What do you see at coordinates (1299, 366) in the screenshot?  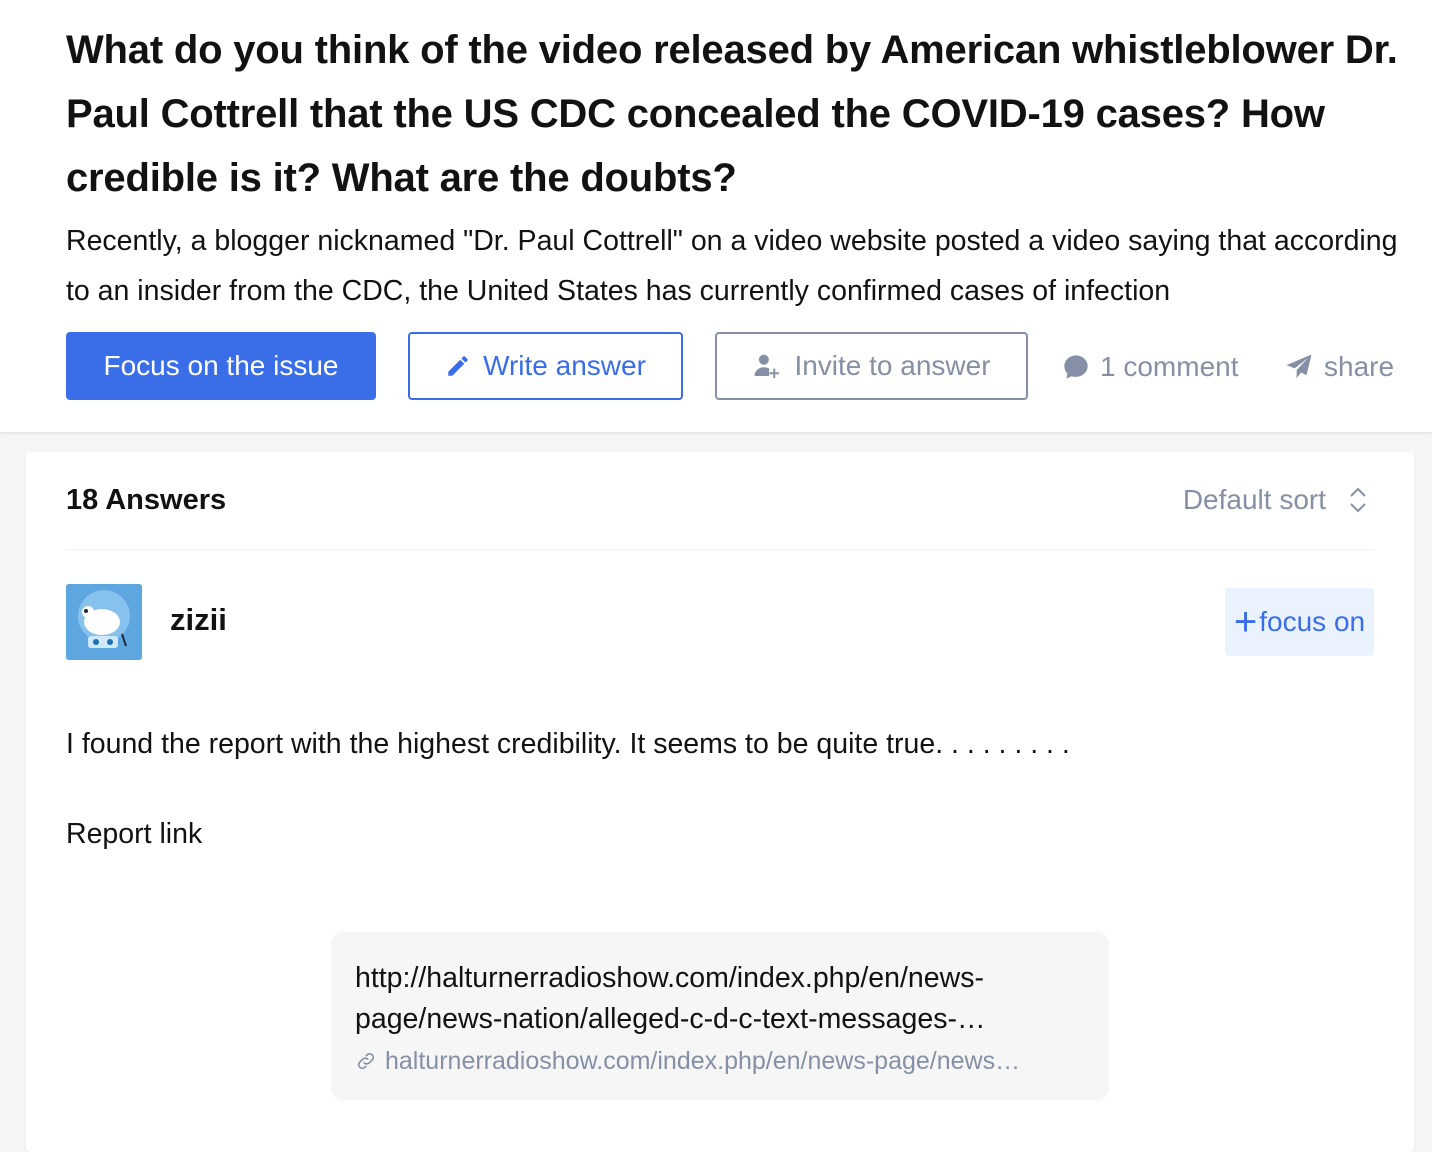 I see `paper-plane-icon` at bounding box center [1299, 366].